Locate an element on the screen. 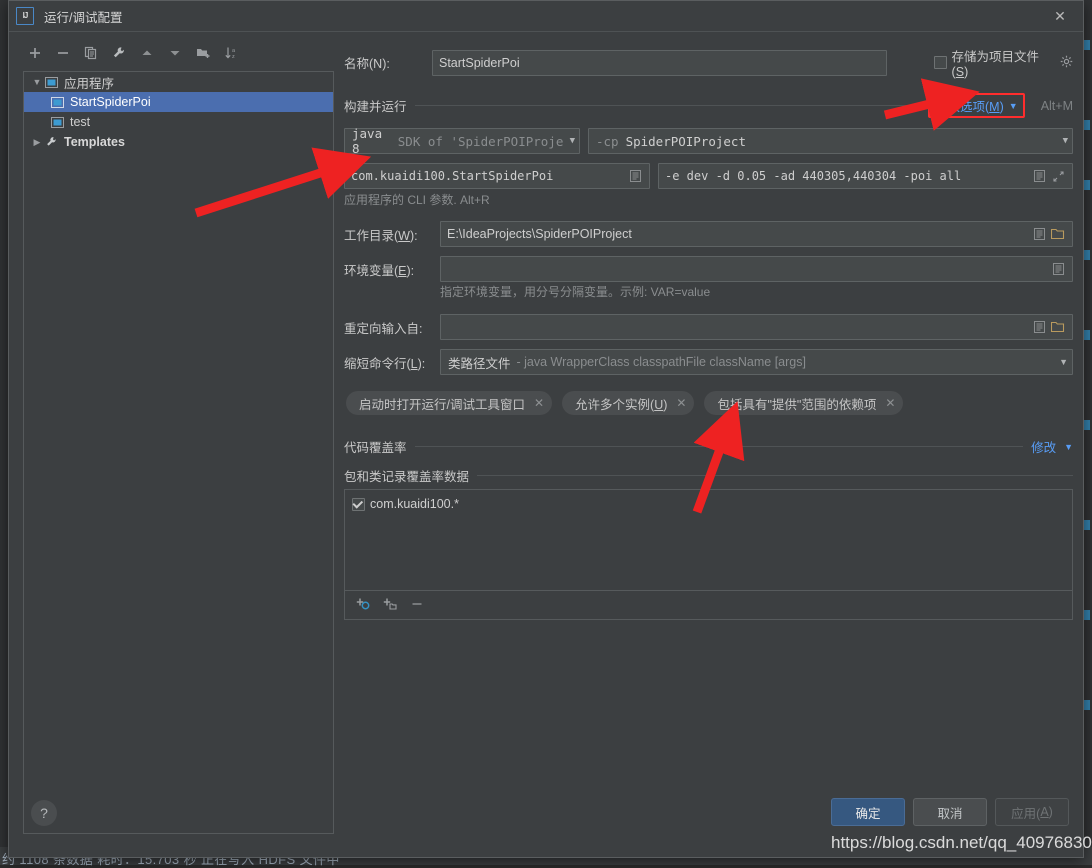 This screenshot has height=868, width=1092. coverage-section-title: 代码覆盖率 is located at coordinates (375, 448).